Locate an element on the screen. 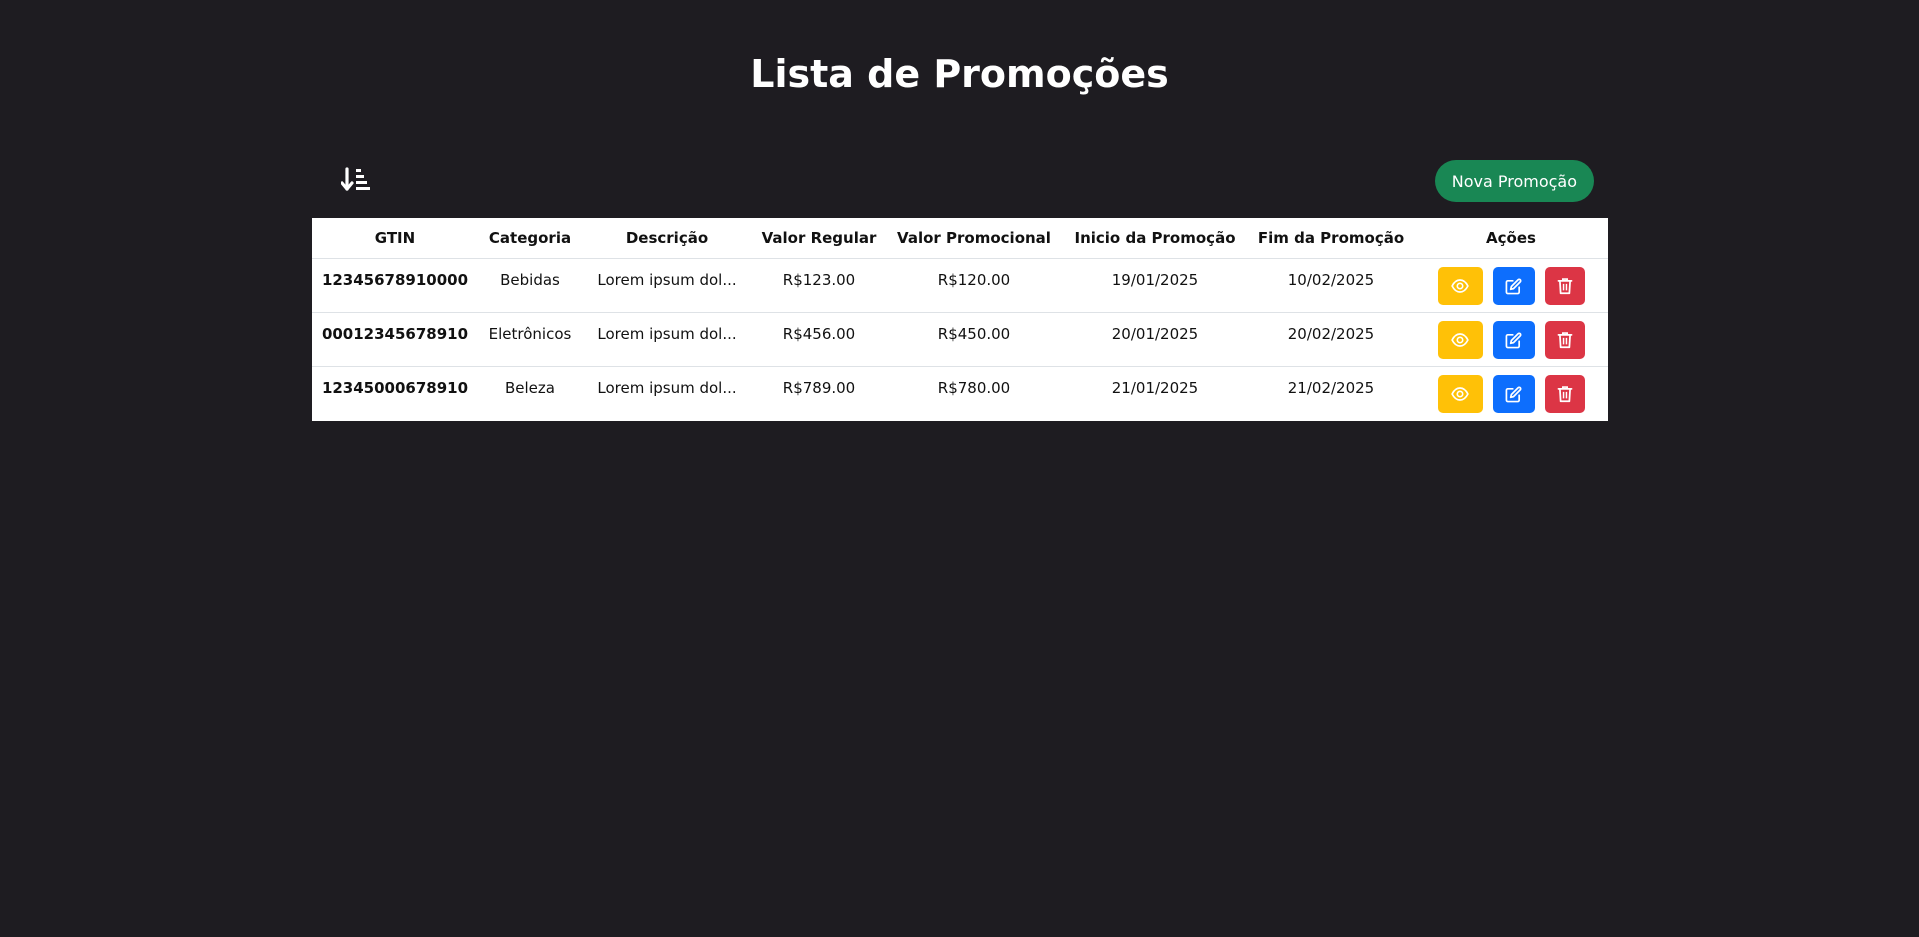  cell-valor-regular: R$789.00 is located at coordinates (819, 388).